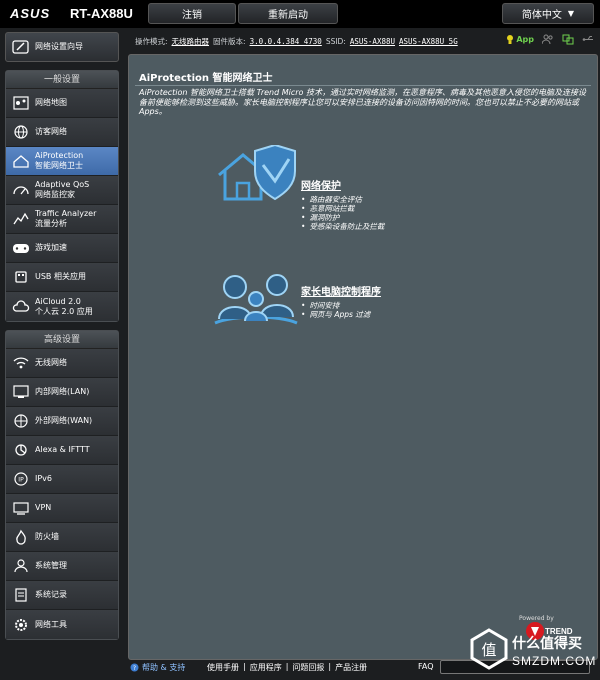  I want to click on admin-icon, so click(21, 566).